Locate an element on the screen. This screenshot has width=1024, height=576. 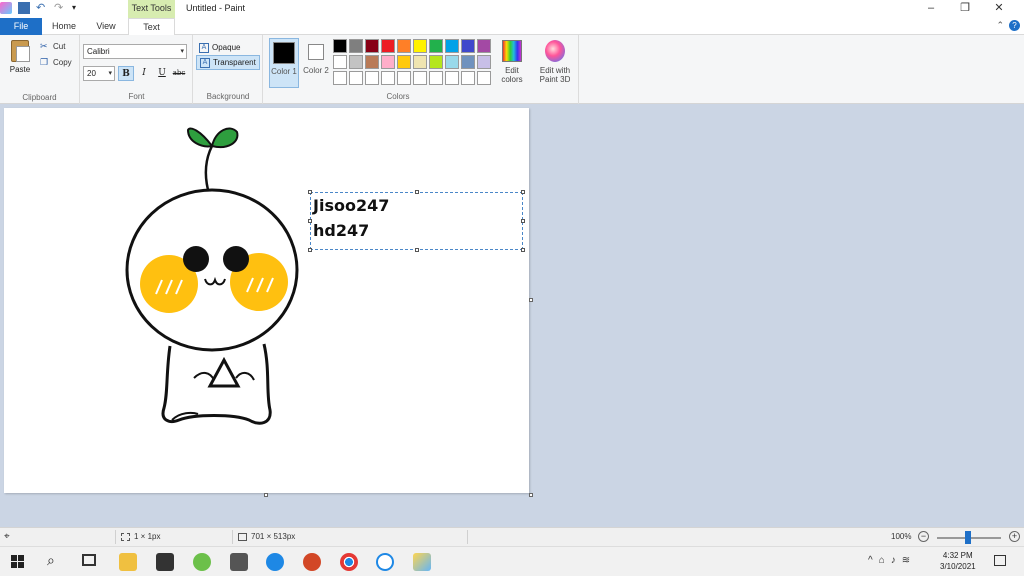
paint-app-icon is located at coordinates (6, 8).